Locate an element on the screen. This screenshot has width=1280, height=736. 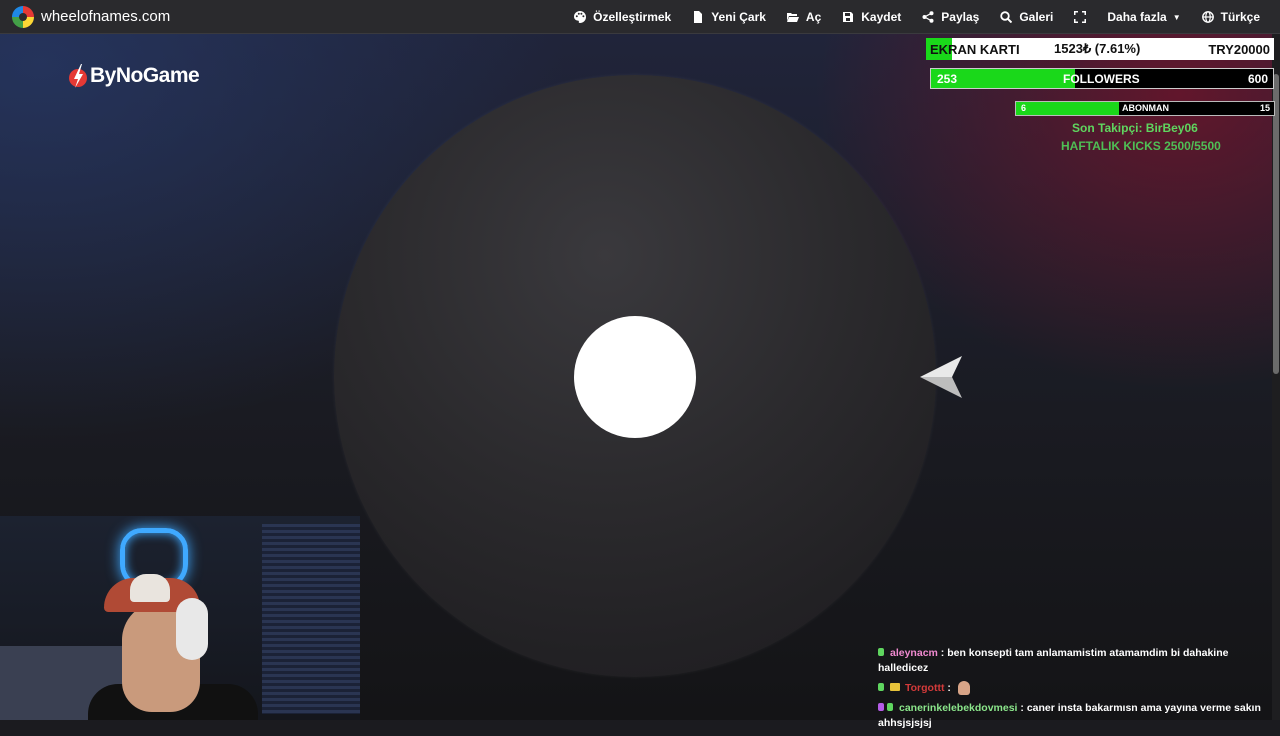
weekly-kicks-text: HAFTALIK KICKS 2500/5500 is located at coordinates (1141, 146).